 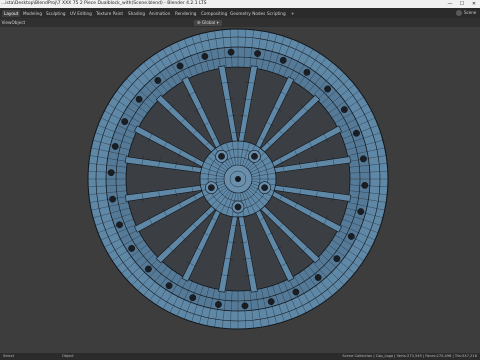 I want to click on chevron-down-icon: ▾, so click(x=217, y=22).